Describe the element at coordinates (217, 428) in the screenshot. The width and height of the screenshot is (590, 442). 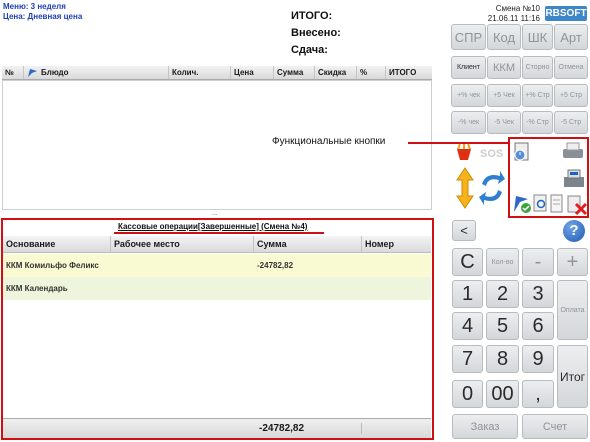
I see `kassa-footer: -24782,82` at that location.